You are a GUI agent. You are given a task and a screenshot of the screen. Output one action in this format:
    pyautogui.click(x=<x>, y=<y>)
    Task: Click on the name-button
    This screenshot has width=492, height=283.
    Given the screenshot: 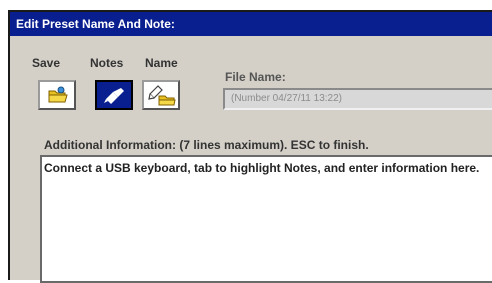 What is the action you would take?
    pyautogui.click(x=161, y=95)
    